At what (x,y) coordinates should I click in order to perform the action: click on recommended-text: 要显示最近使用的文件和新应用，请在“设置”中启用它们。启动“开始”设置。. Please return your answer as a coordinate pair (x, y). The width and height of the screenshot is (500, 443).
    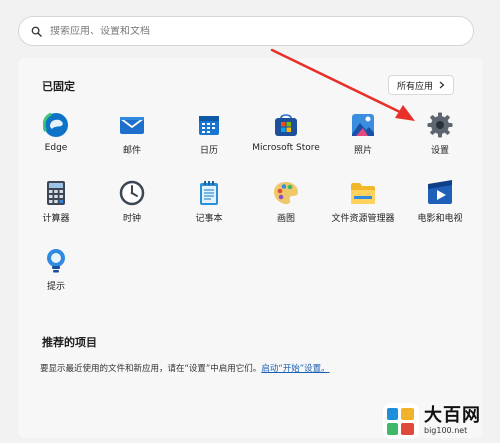
    Looking at the image, I should click on (185, 368).